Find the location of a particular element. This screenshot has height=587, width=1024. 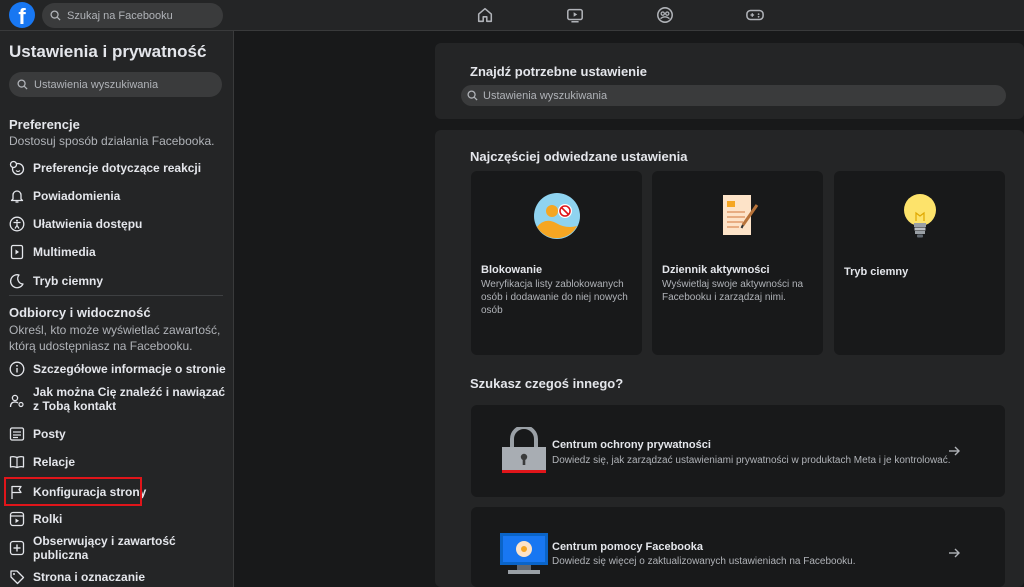

sidebar-item-label: Rolki is located at coordinates (48, 519).